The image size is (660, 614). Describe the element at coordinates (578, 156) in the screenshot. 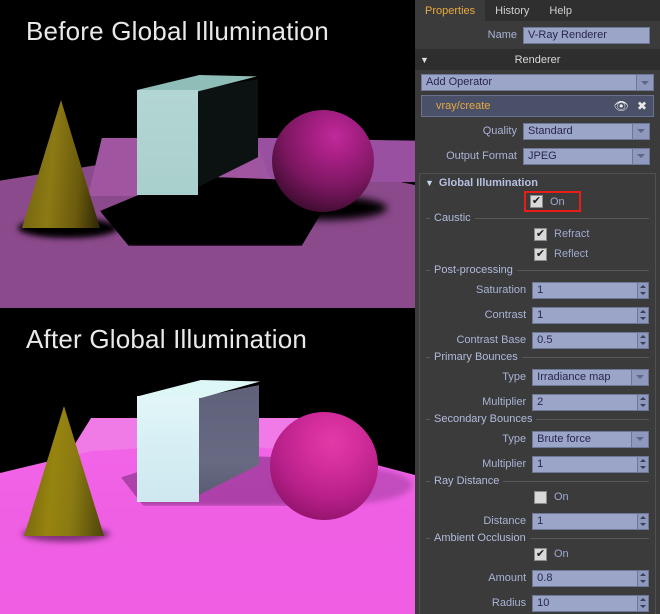

I see `output-format-value: JPEG` at that location.